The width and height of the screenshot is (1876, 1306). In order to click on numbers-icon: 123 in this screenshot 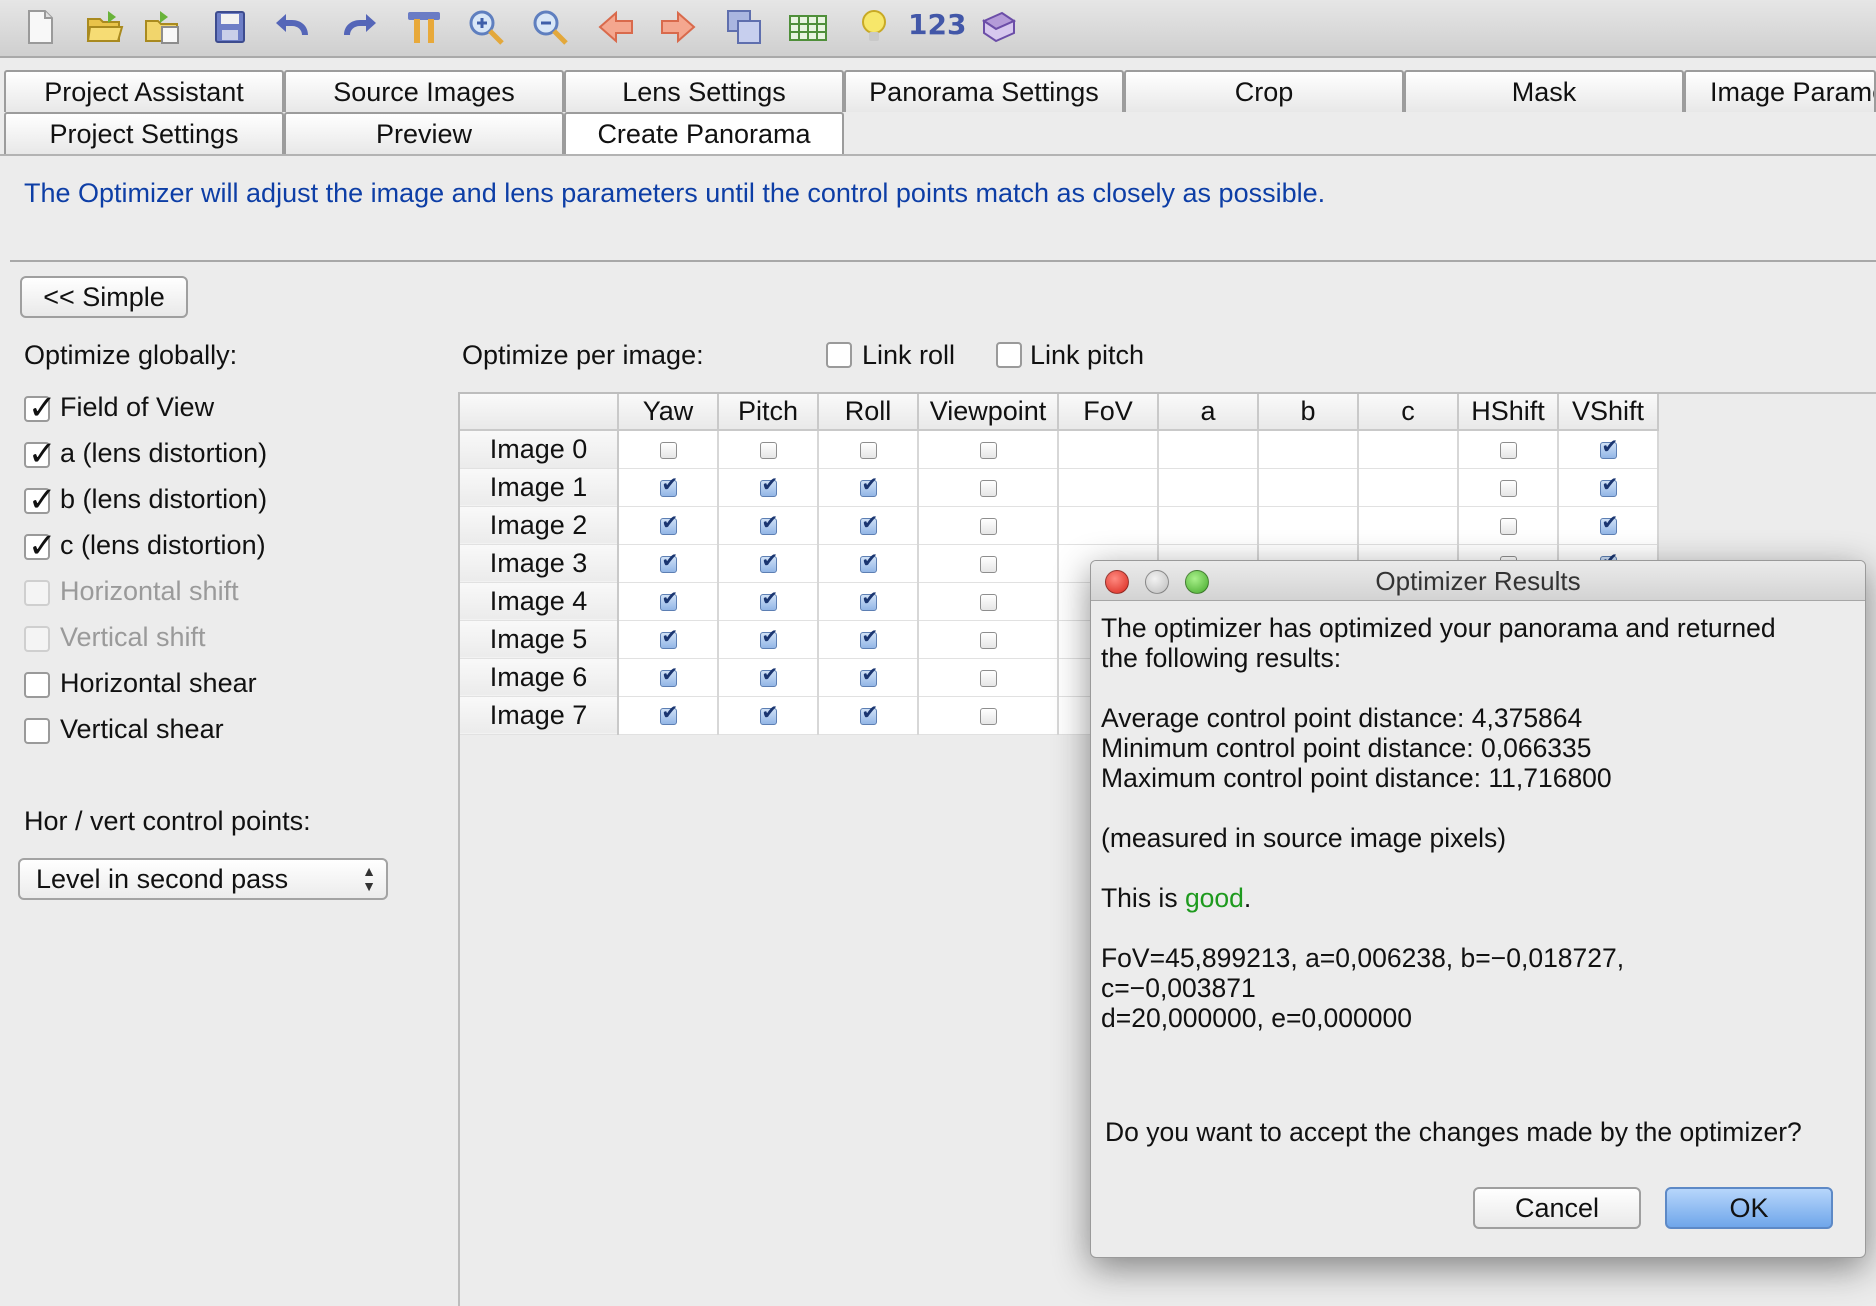, I will do `click(937, 24)`.